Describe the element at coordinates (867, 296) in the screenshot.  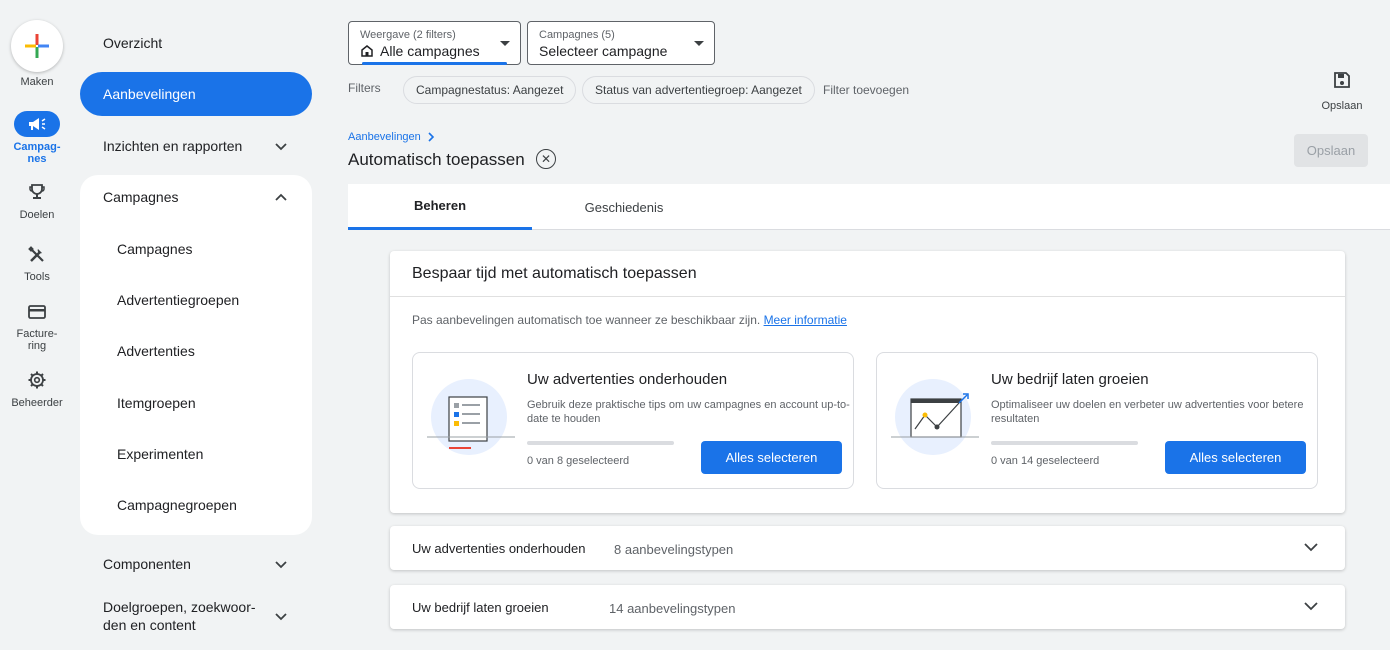
I see `divider` at that location.